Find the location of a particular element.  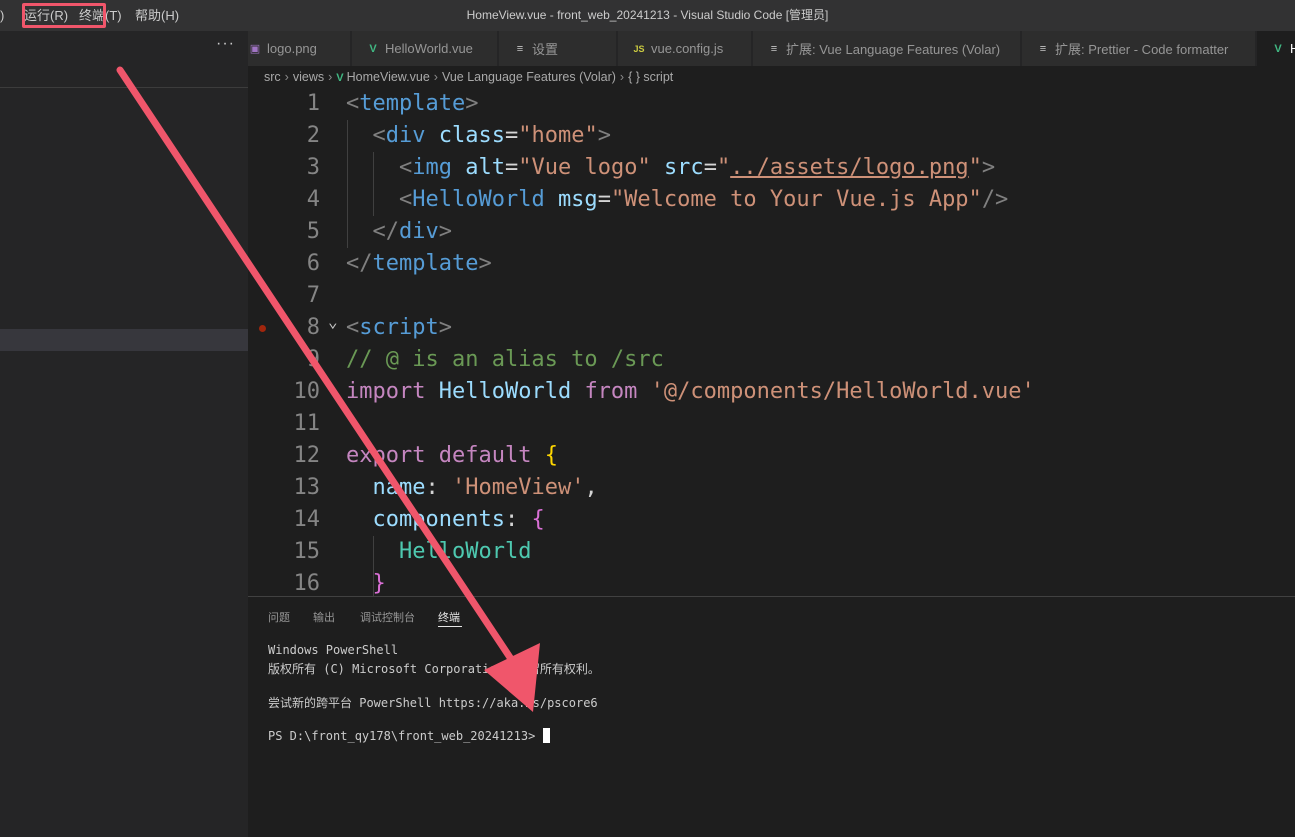

line-number: 4 is located at coordinates (313, 199).